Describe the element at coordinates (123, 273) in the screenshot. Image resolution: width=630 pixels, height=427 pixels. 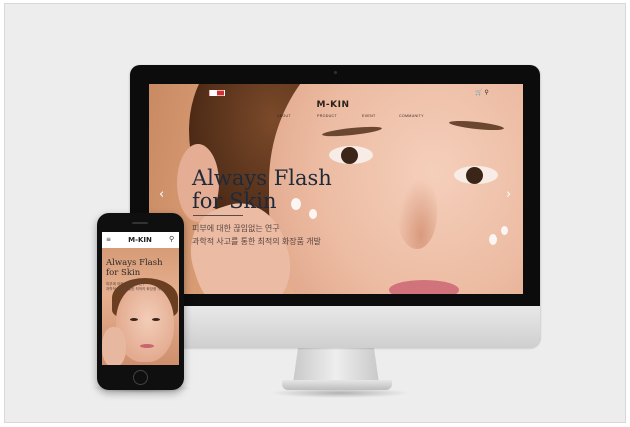
I see `mobile-hero-title-line: for Skin` at that location.